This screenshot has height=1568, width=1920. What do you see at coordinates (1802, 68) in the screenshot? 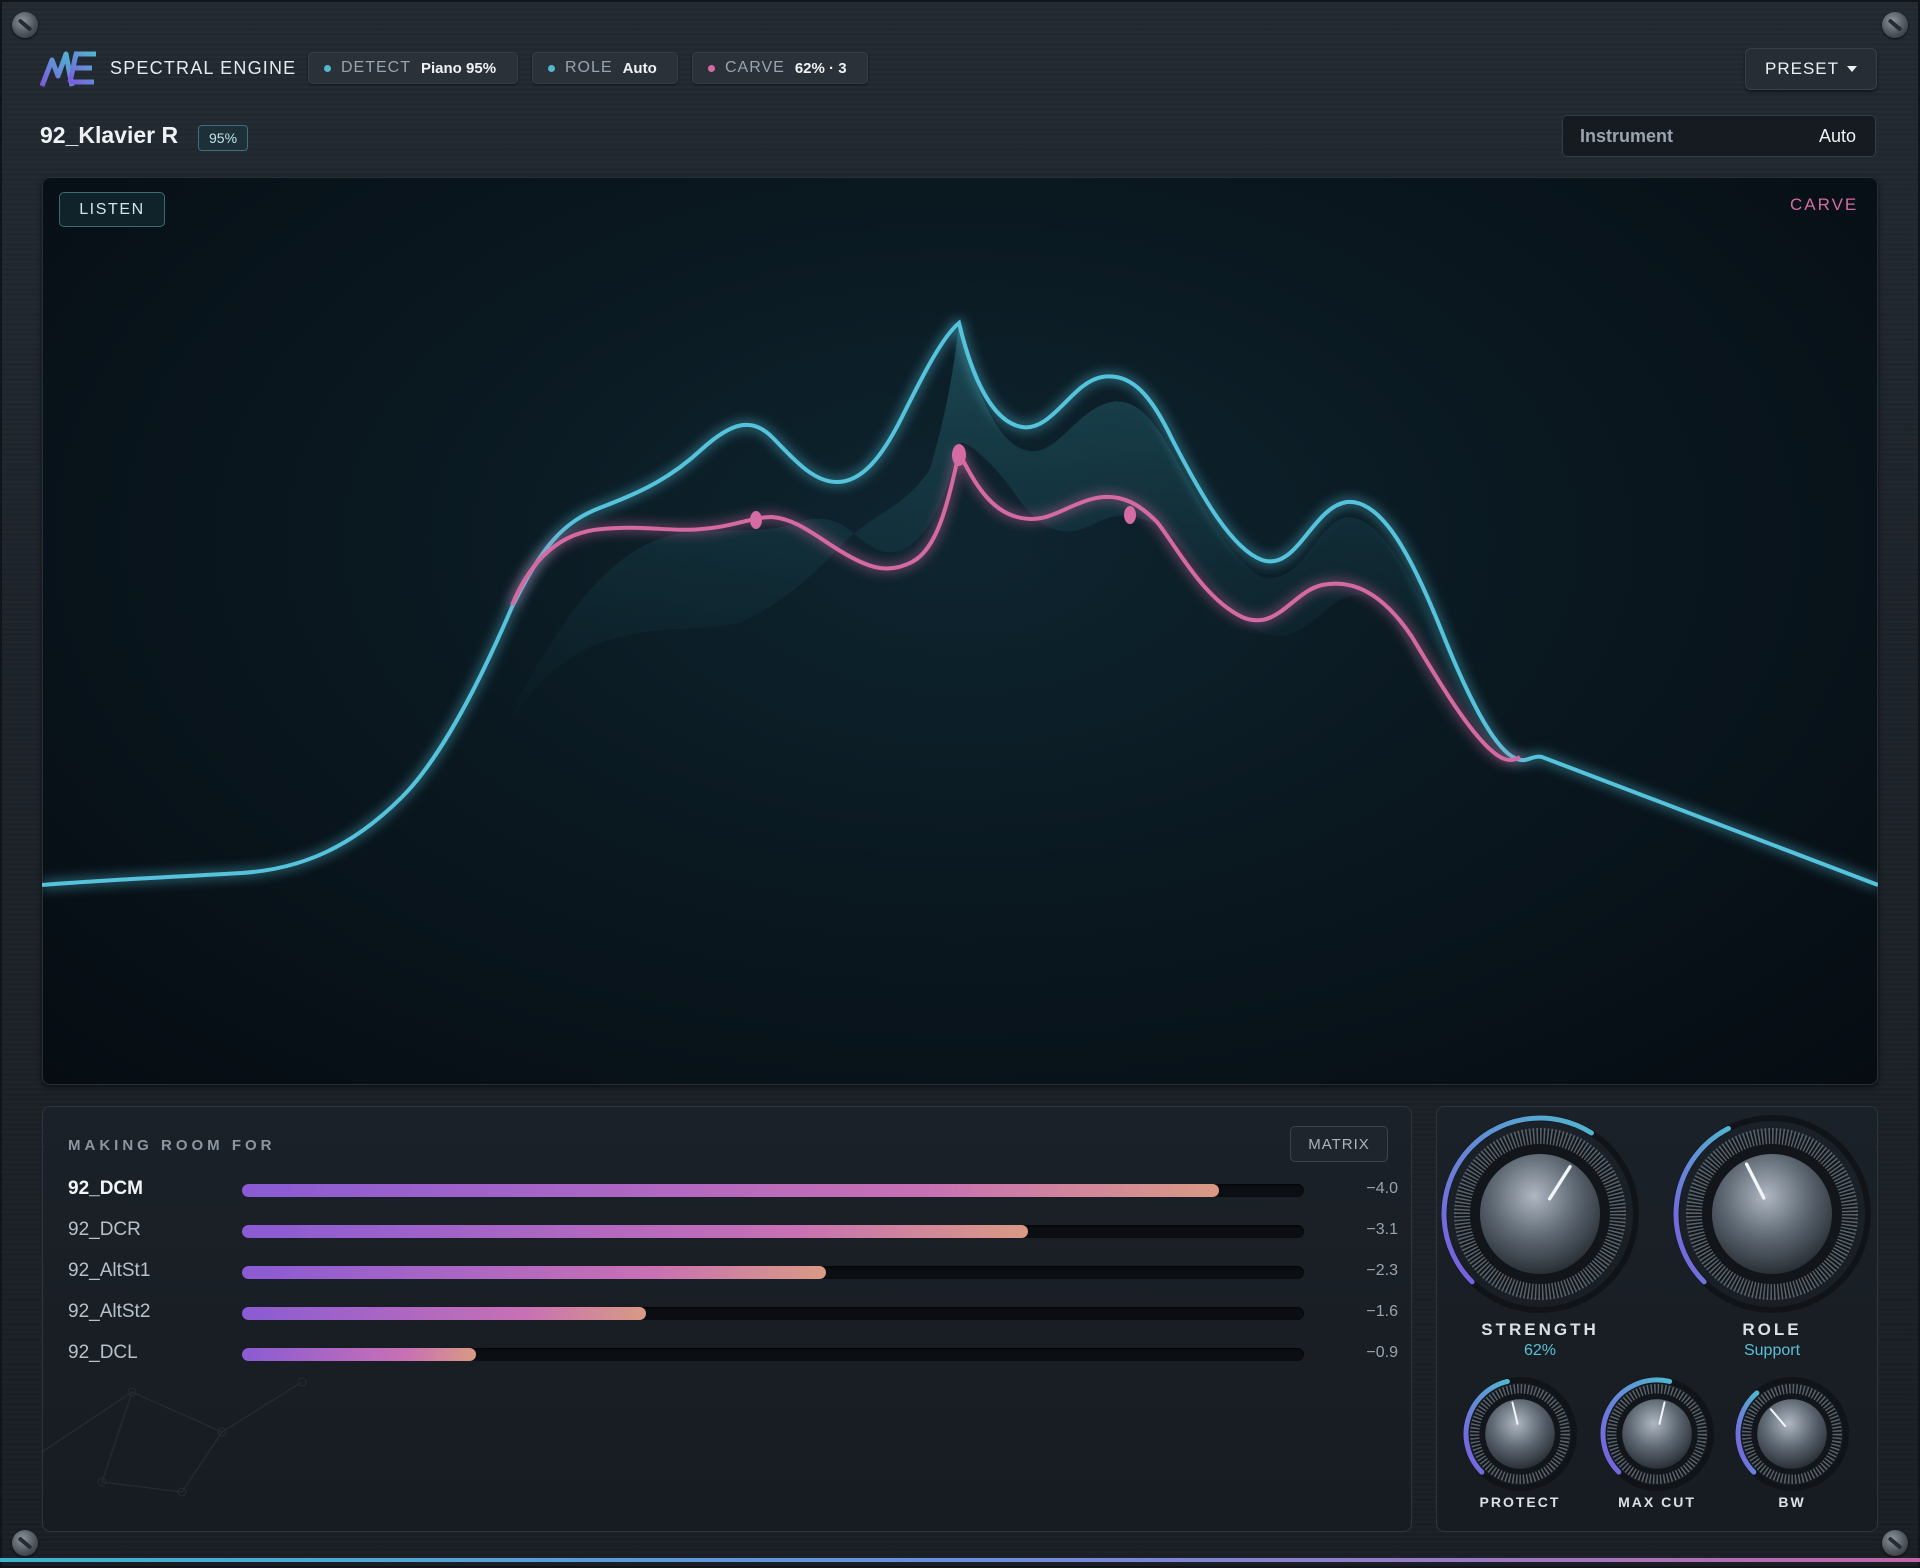
I see `preset-label: PRESET` at bounding box center [1802, 68].